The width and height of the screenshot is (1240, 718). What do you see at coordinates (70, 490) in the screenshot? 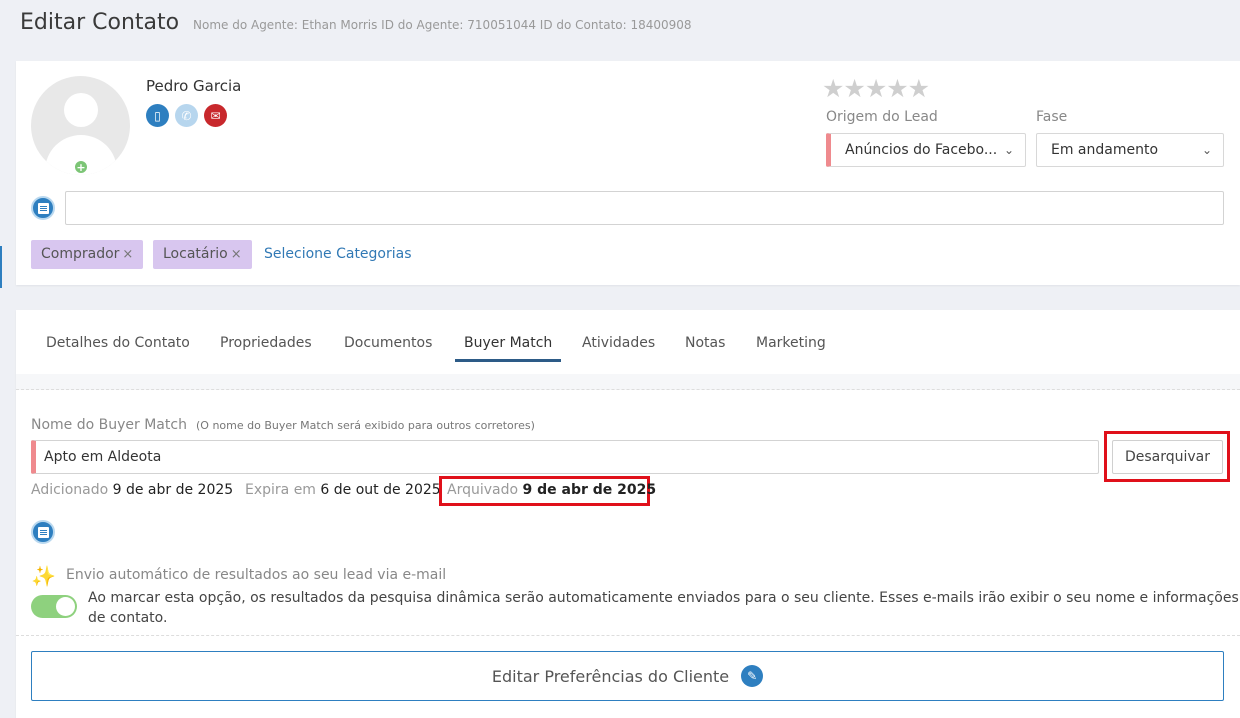
I see `date-added-label: Adicionado` at bounding box center [70, 490].